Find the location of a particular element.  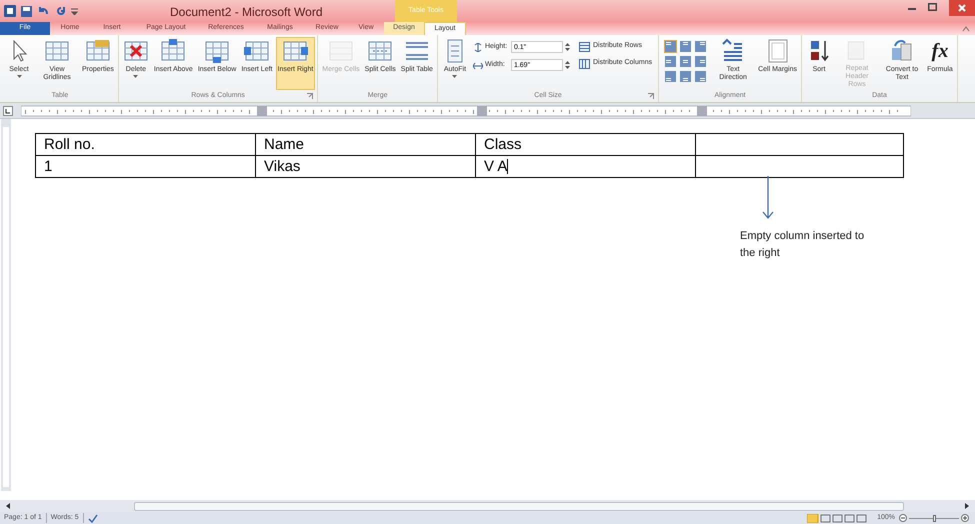

table-cell: Name is located at coordinates (366, 145).